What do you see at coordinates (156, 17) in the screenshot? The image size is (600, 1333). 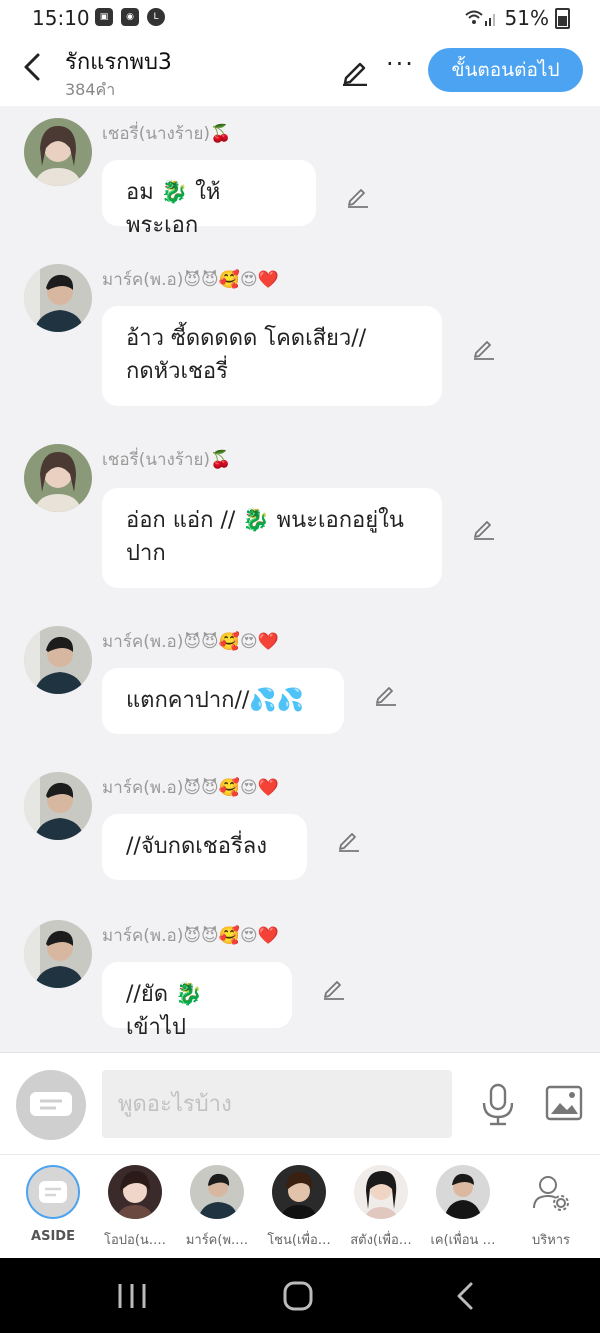 I see `line-icon: L` at bounding box center [156, 17].